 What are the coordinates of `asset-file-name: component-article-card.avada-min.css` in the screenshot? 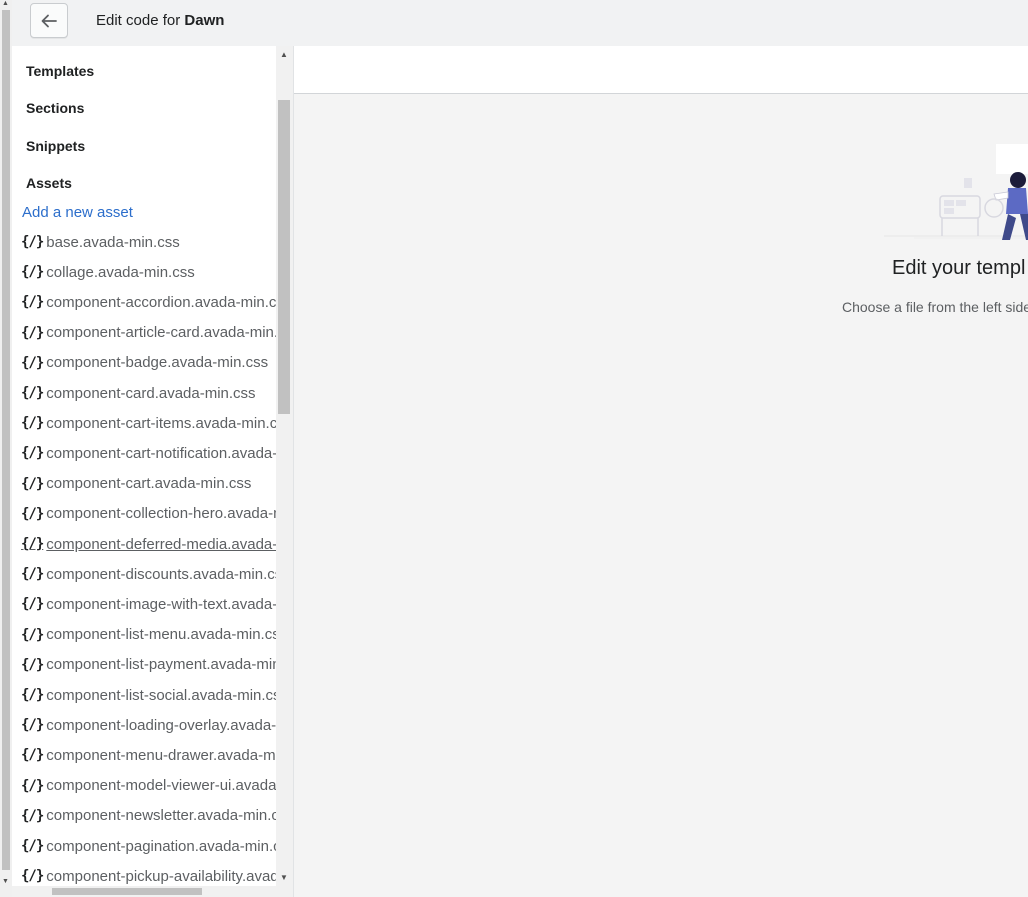 It's located at (161, 333).